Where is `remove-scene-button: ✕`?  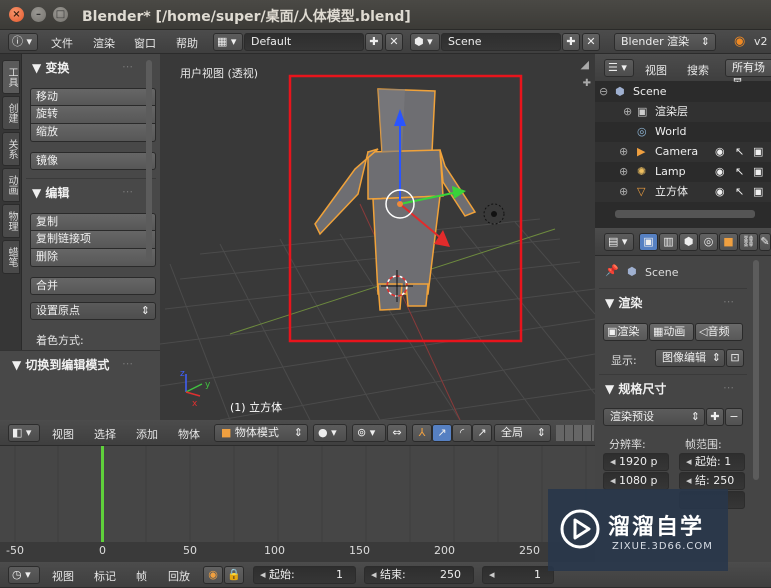
remove-scene-button: ✕ is located at coordinates (591, 42).